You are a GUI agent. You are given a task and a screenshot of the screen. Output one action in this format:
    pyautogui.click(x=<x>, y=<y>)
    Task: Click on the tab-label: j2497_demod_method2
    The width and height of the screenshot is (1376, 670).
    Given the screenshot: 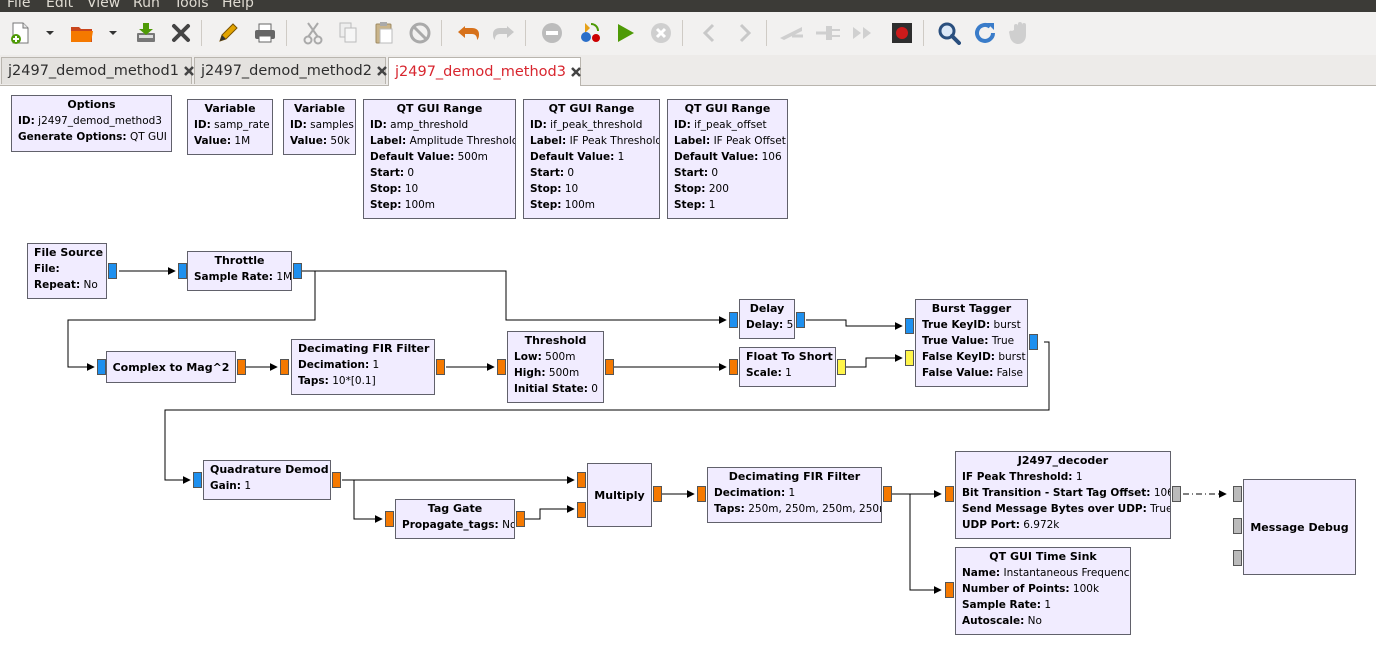 What is the action you would take?
    pyautogui.click(x=286, y=71)
    